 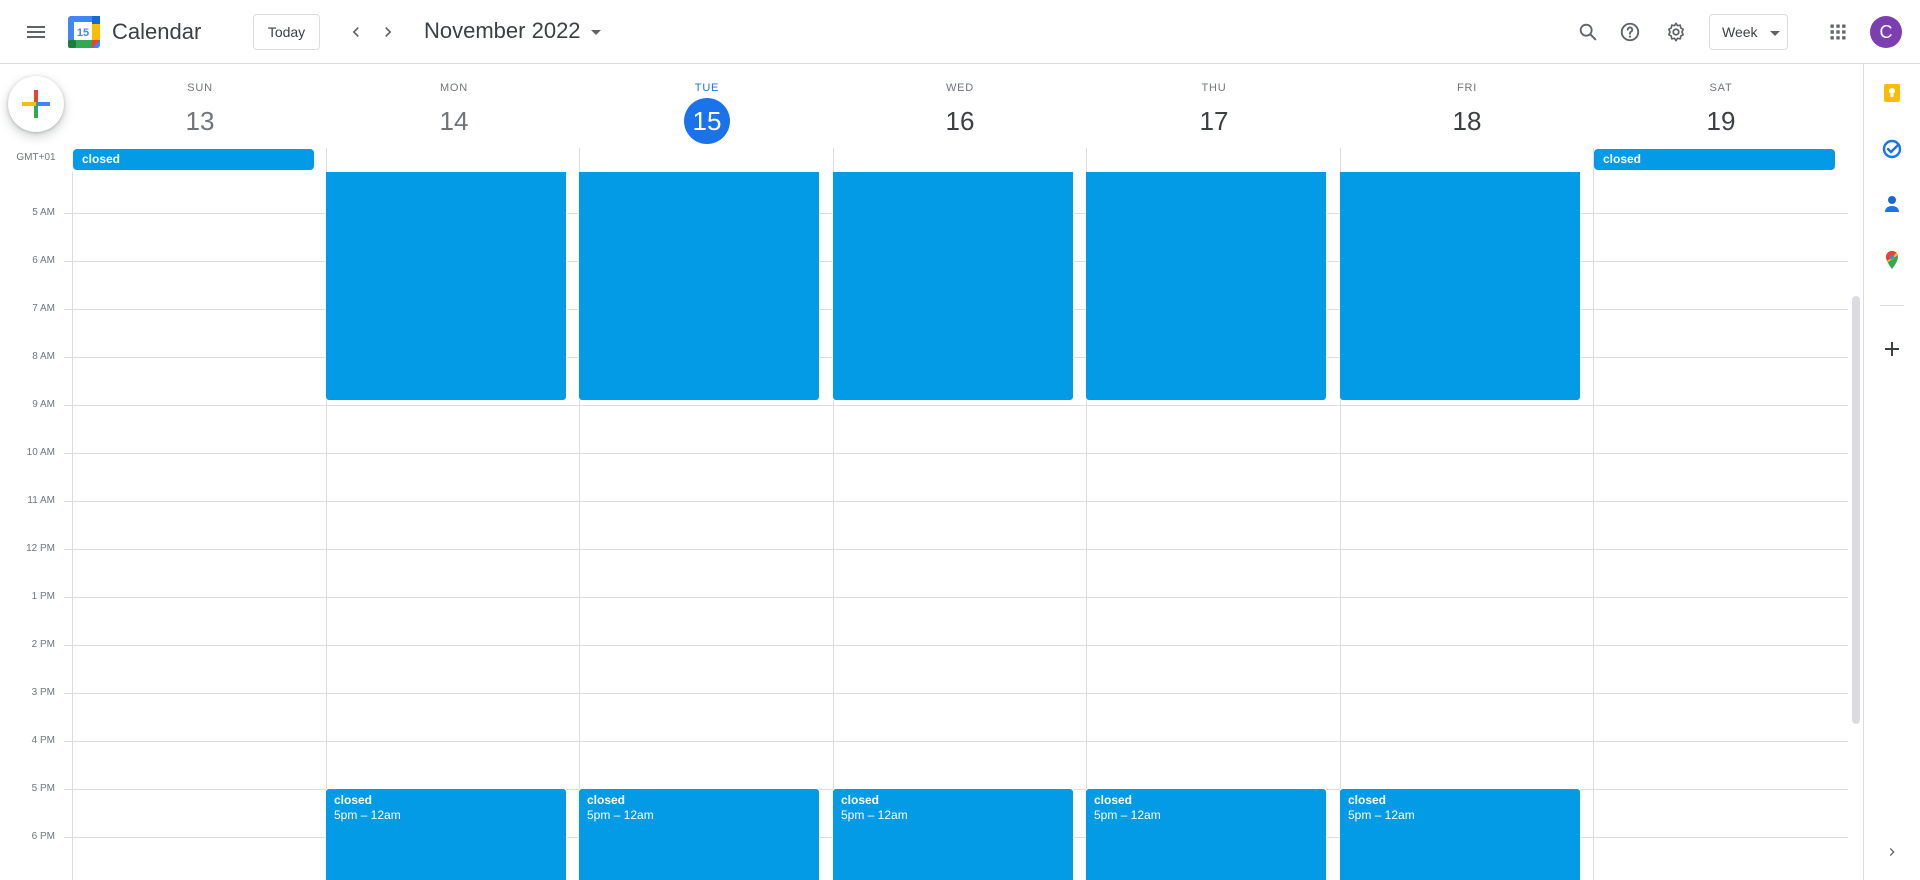 I want to click on day-of-week: MON, so click(x=454, y=88).